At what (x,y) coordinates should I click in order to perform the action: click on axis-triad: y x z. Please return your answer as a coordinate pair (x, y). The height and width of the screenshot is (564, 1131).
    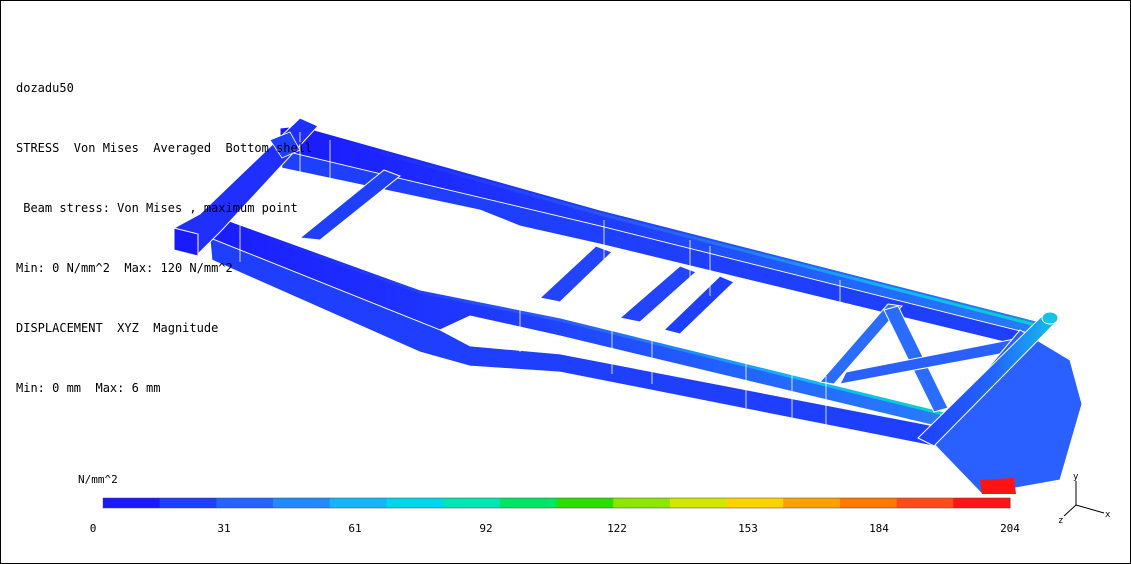
    Looking at the image, I should click on (1084, 499).